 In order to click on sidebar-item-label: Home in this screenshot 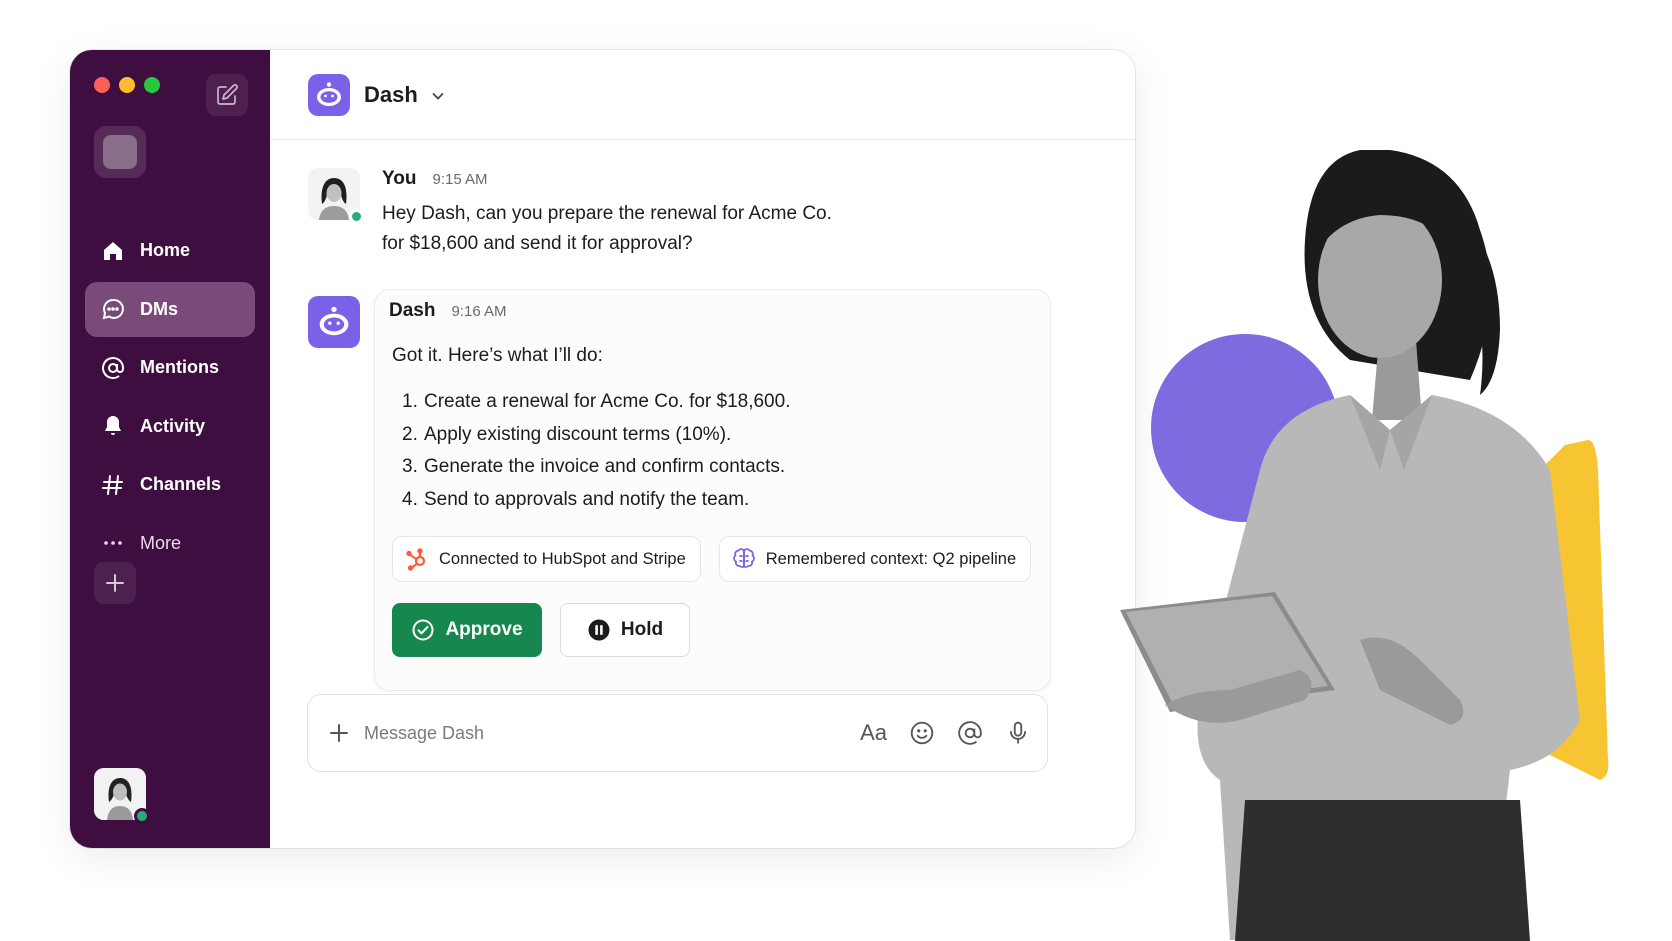, I will do `click(165, 250)`.